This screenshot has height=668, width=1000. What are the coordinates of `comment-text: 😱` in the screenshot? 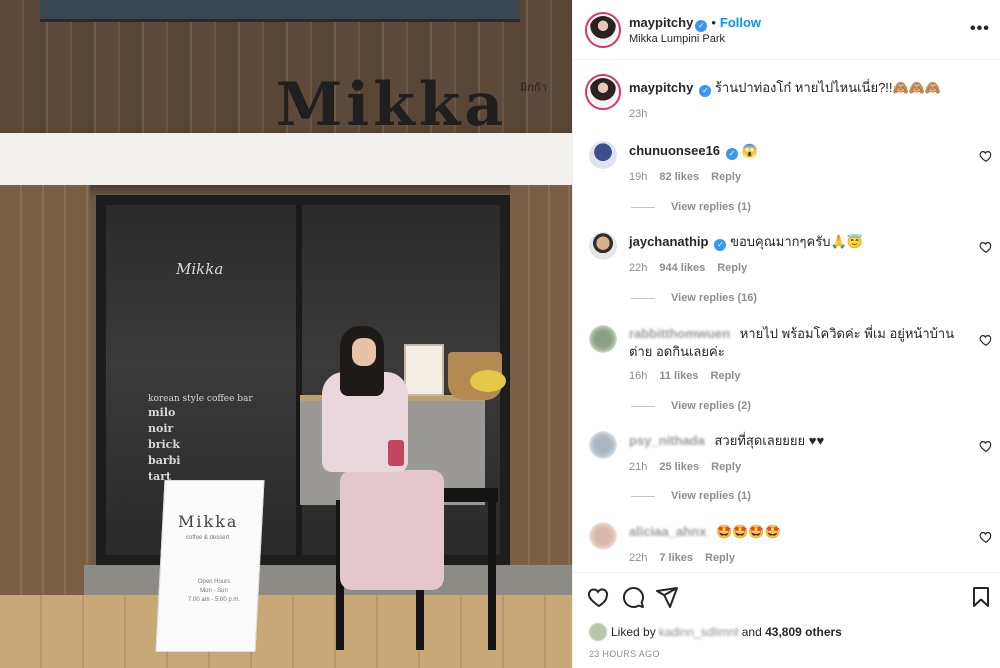 It's located at (749, 150).